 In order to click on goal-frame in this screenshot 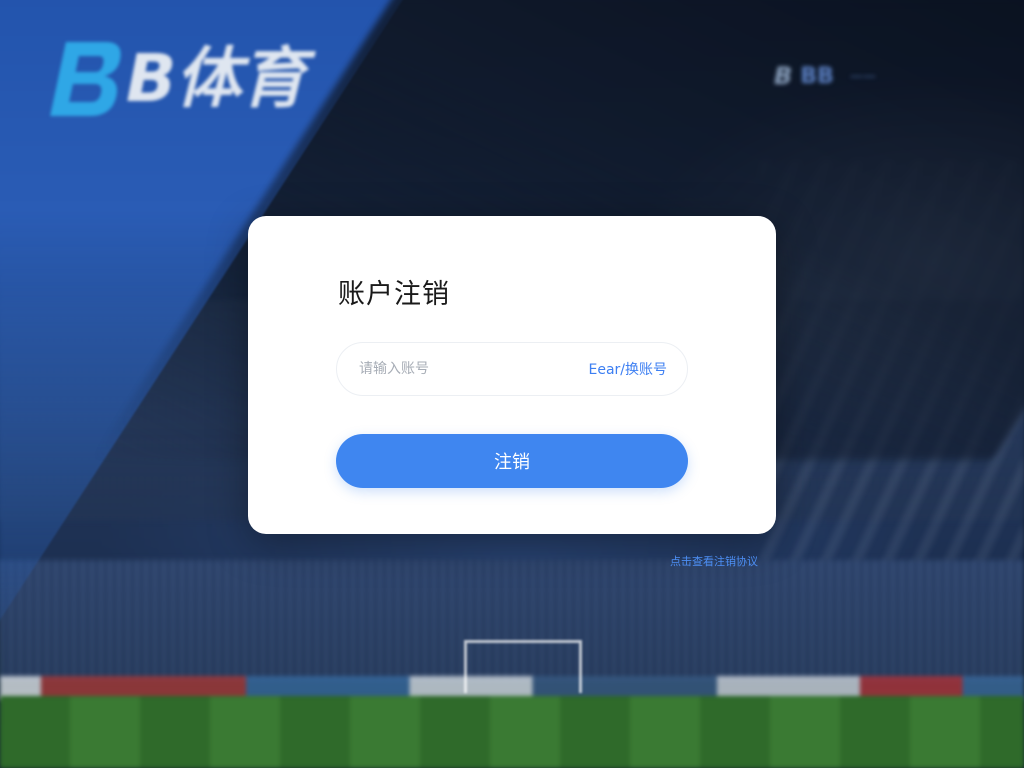, I will do `click(523, 666)`.